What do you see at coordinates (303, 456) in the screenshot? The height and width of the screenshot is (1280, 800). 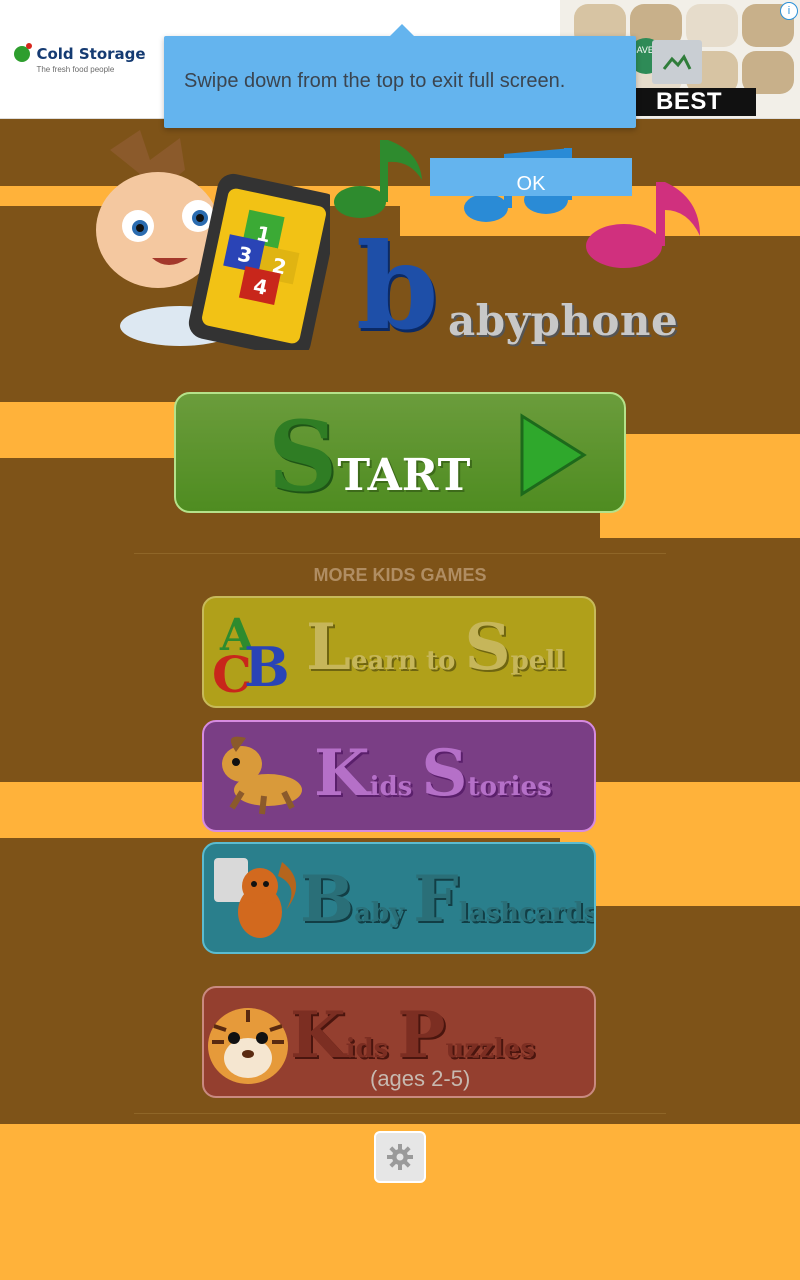 I see `start-initial: S` at bounding box center [303, 456].